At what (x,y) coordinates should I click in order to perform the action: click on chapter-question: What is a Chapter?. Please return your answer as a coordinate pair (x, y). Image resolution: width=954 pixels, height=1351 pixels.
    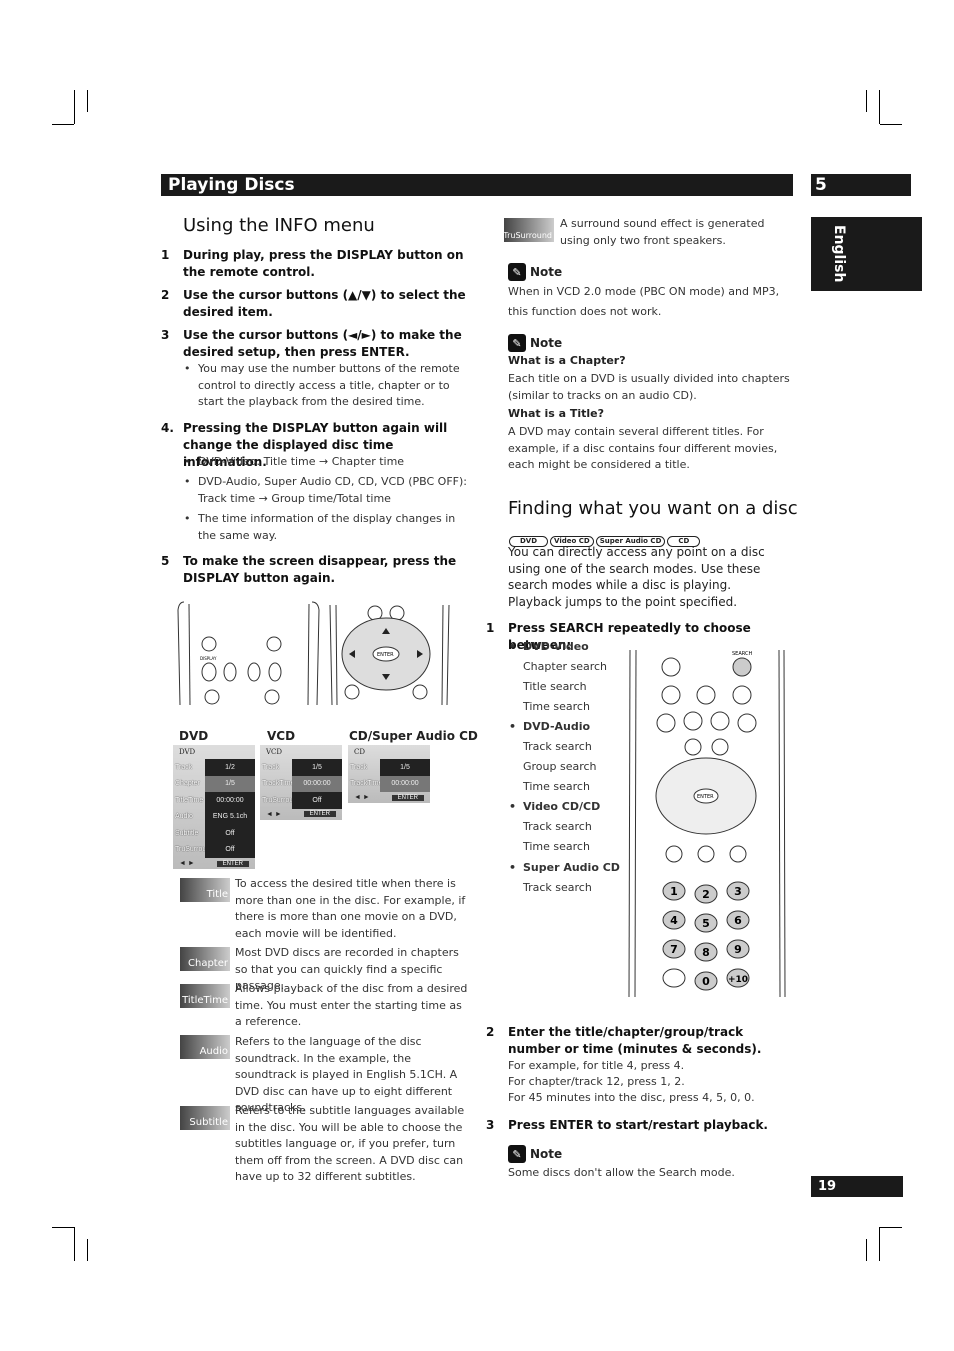
    Looking at the image, I should click on (567, 360).